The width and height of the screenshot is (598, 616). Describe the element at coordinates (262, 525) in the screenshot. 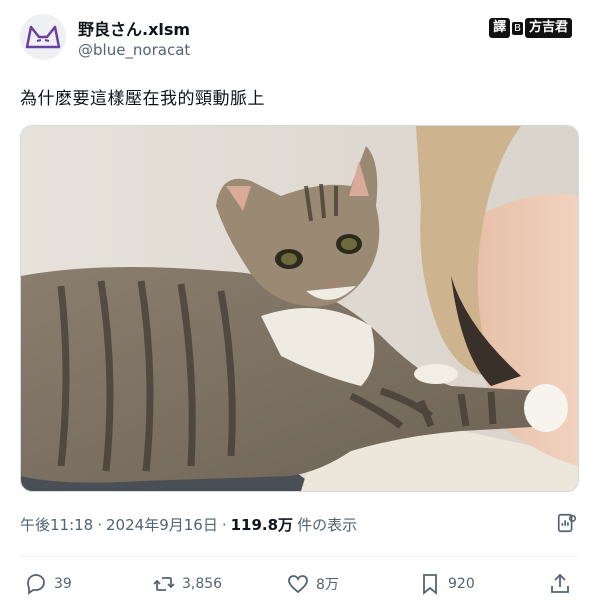

I see `view-count: 119.8万` at that location.